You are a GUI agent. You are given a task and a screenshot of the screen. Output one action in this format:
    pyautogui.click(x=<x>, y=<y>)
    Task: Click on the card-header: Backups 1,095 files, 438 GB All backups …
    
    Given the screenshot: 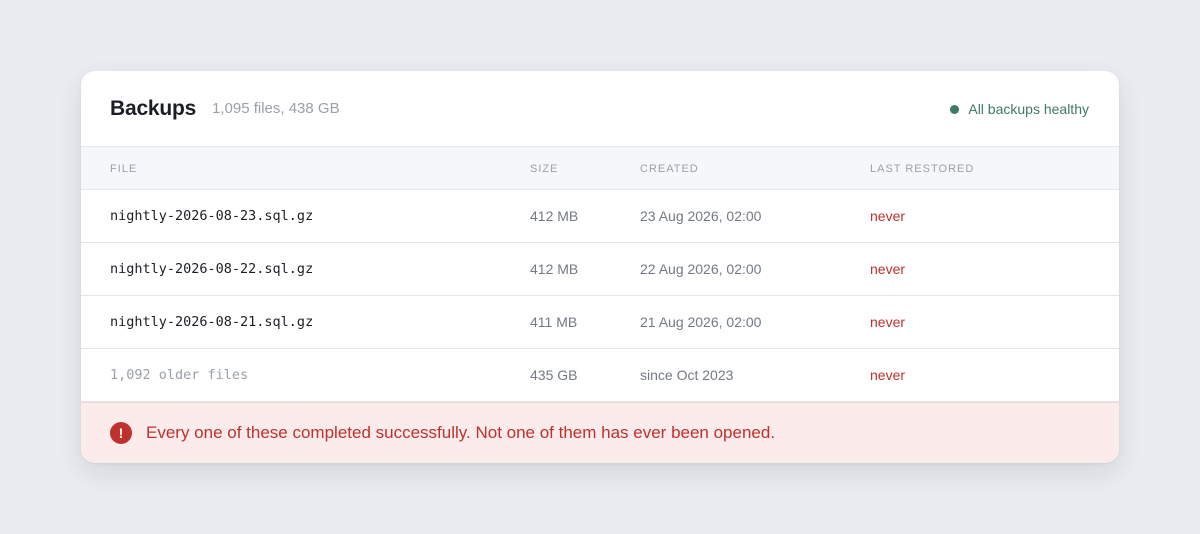 What is the action you would take?
    pyautogui.click(x=600, y=109)
    